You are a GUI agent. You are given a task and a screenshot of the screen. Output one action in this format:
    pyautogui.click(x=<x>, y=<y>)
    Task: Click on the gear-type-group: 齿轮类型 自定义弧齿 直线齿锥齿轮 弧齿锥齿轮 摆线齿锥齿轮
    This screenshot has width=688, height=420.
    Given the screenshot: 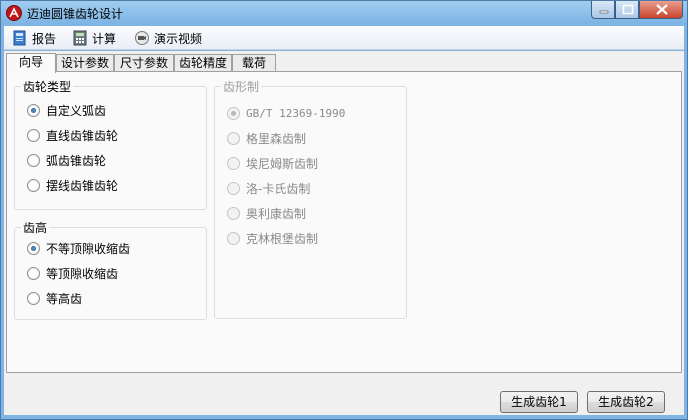 What is the action you would take?
    pyautogui.click(x=110, y=144)
    